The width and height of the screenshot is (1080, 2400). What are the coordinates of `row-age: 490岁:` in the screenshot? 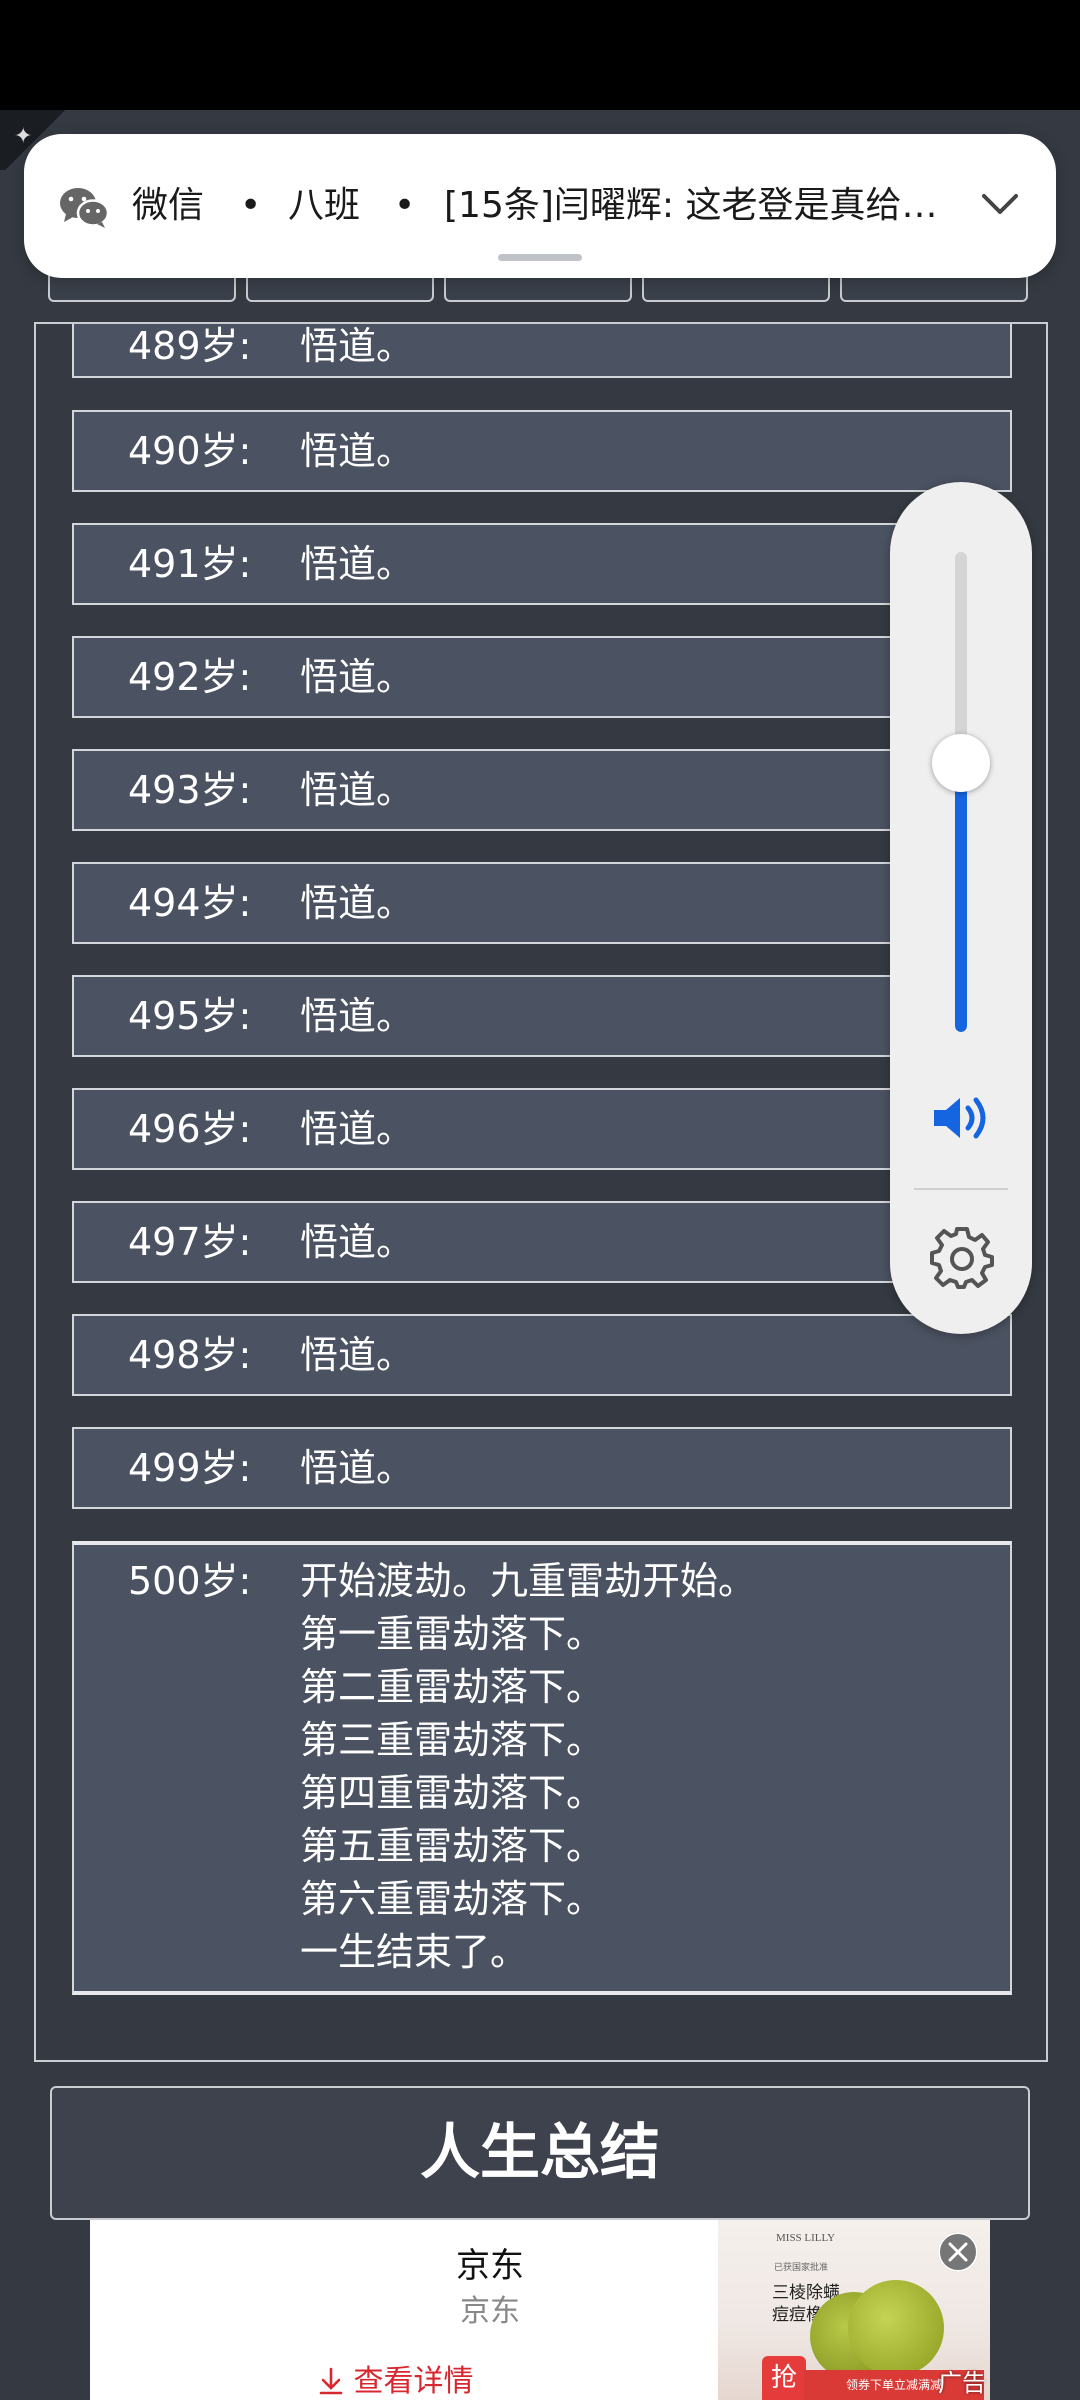 It's located at (190, 451).